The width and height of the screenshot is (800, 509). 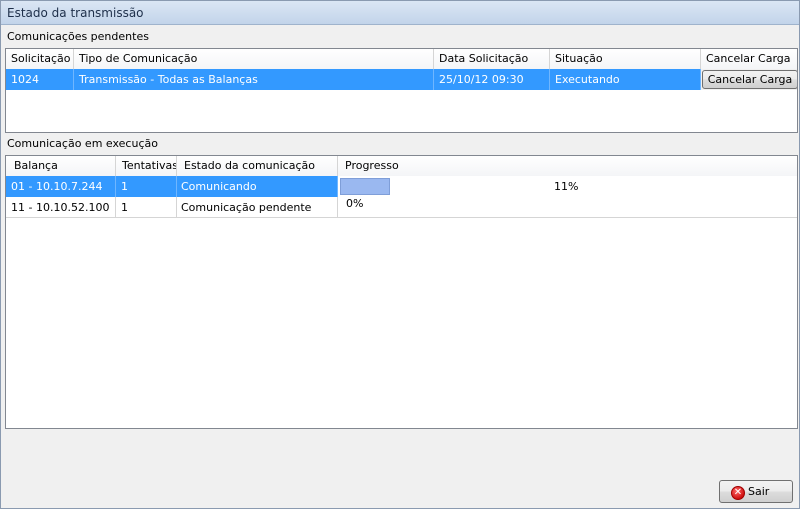 I want to click on cell-progresso: 11%, so click(x=567, y=186).